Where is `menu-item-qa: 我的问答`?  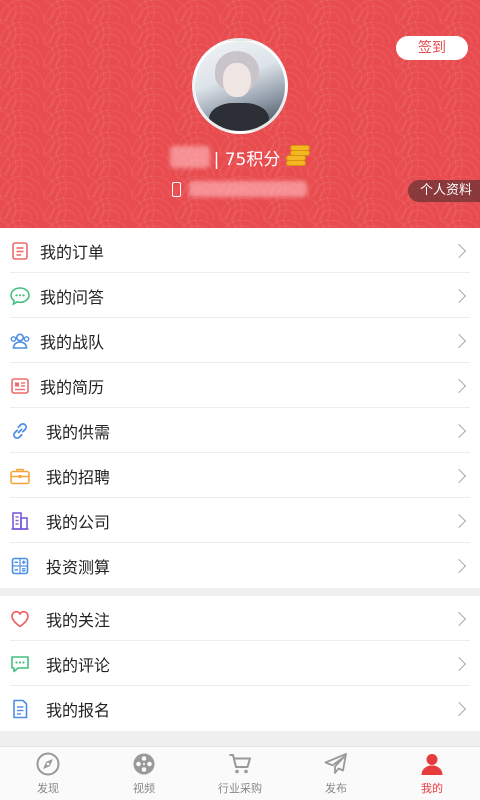
menu-item-qa: 我的问答 is located at coordinates (240, 295).